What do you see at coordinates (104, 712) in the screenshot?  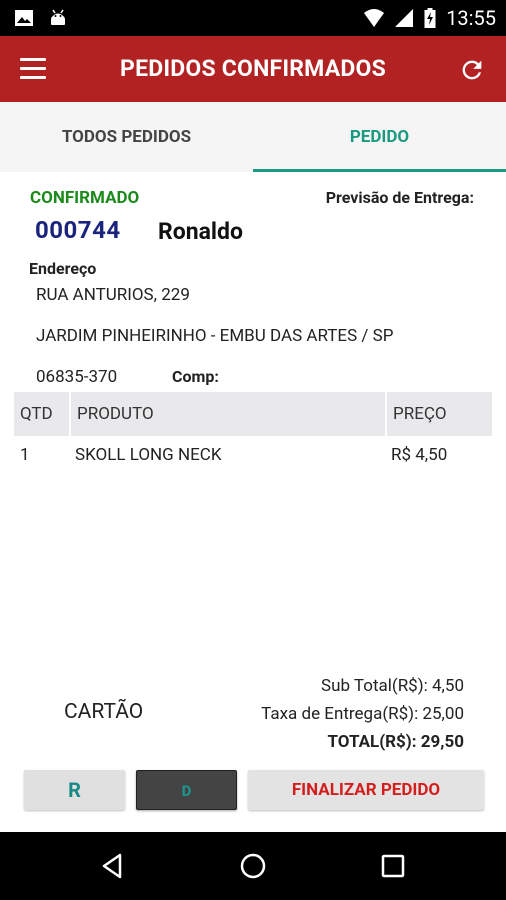 I see `payment-method: CARTÃO` at bounding box center [104, 712].